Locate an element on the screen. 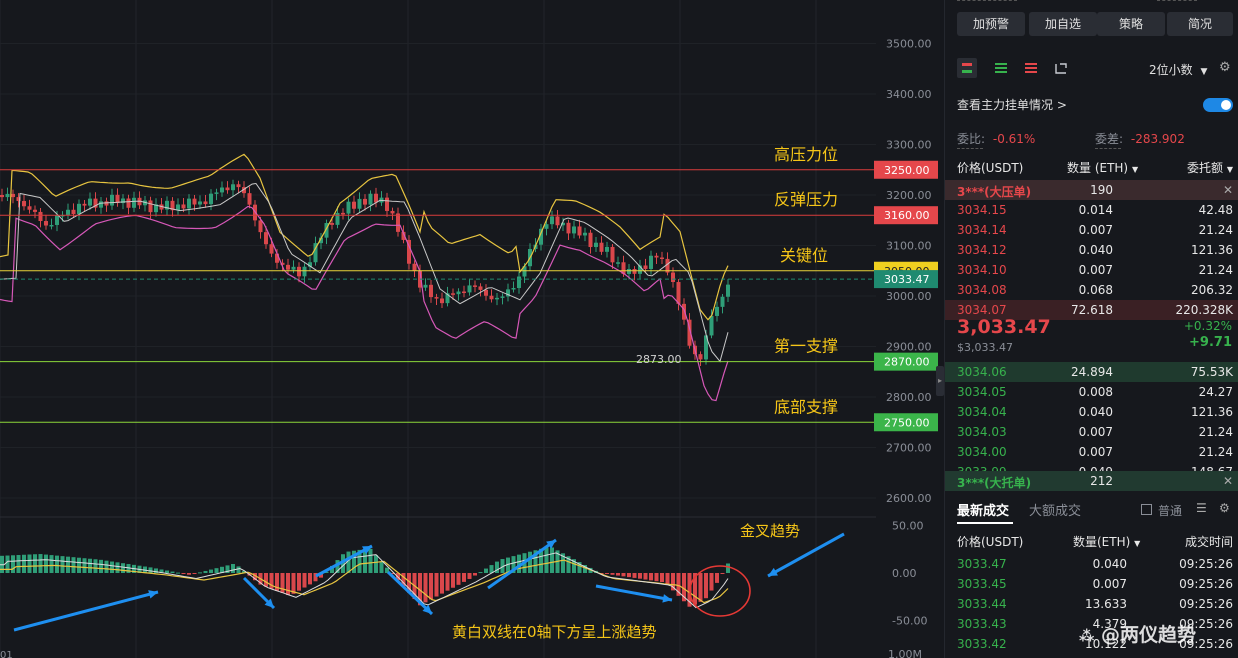  collapse-handle: ▸ is located at coordinates (940, 381).